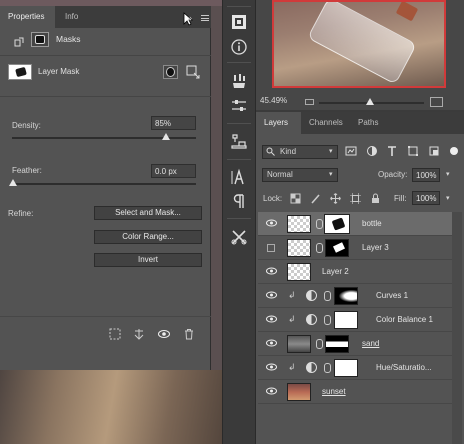 The image size is (464, 444). Describe the element at coordinates (239, 22) in the screenshot. I see `navigator-icon` at that location.